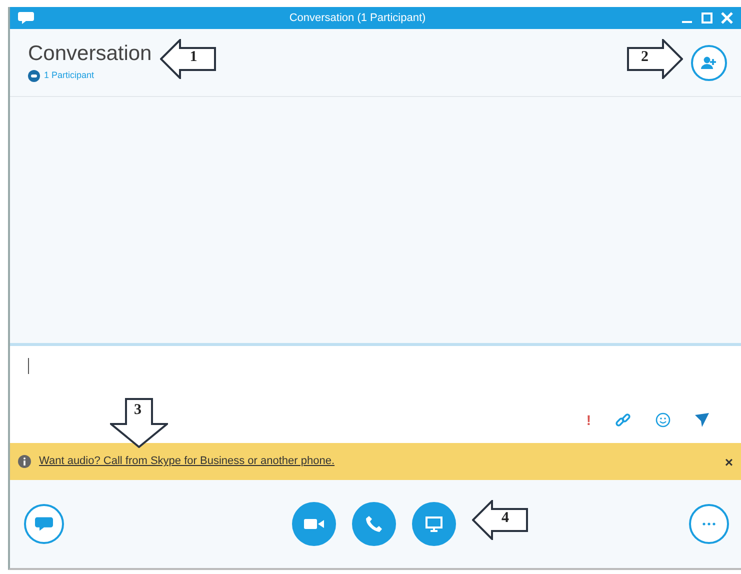 The height and width of the screenshot is (574, 741). I want to click on callout-number: 2, so click(644, 57).